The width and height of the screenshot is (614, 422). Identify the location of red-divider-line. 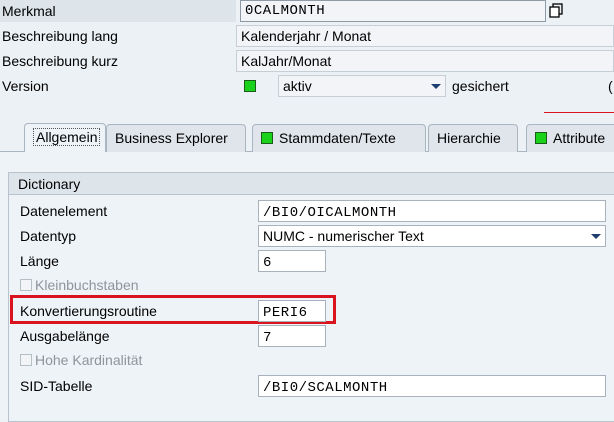
(579, 112).